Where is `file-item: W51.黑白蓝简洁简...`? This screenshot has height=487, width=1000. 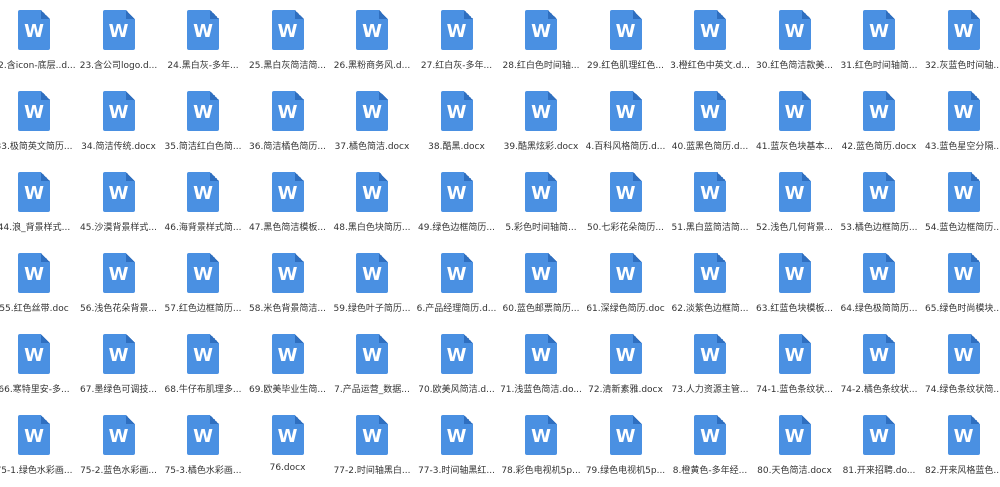
file-item: W51.黑白蓝简洁简... is located at coordinates (710, 202).